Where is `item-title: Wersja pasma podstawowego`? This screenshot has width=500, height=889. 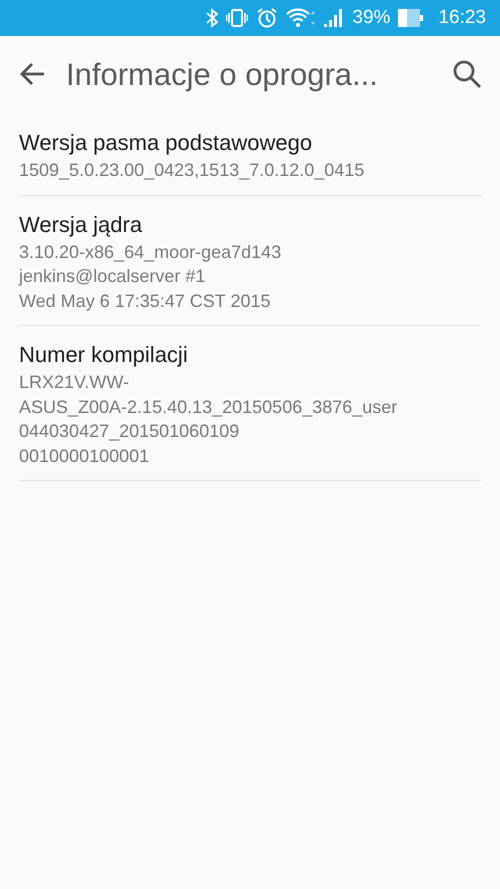 item-title: Wersja pasma podstawowego is located at coordinates (166, 143).